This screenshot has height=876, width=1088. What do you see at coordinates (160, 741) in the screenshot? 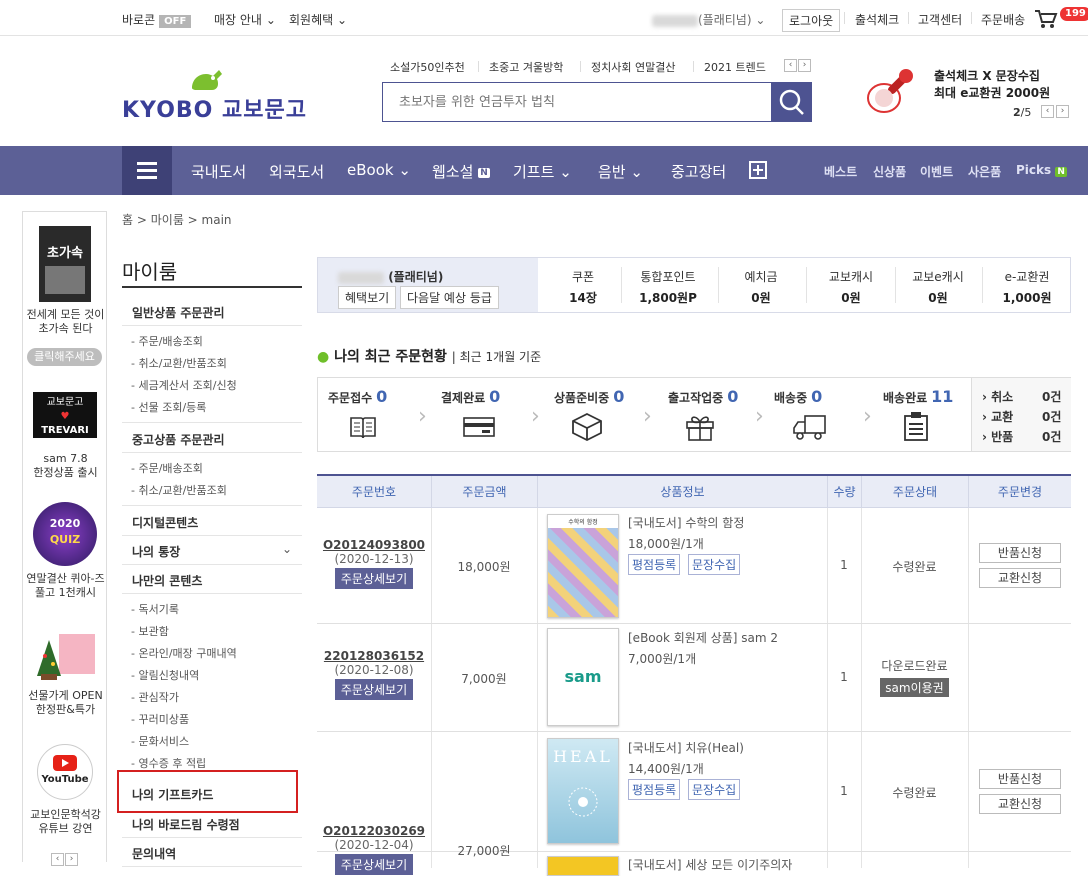
I see `sidebar-item-culture: - 문화서비스` at bounding box center [160, 741].